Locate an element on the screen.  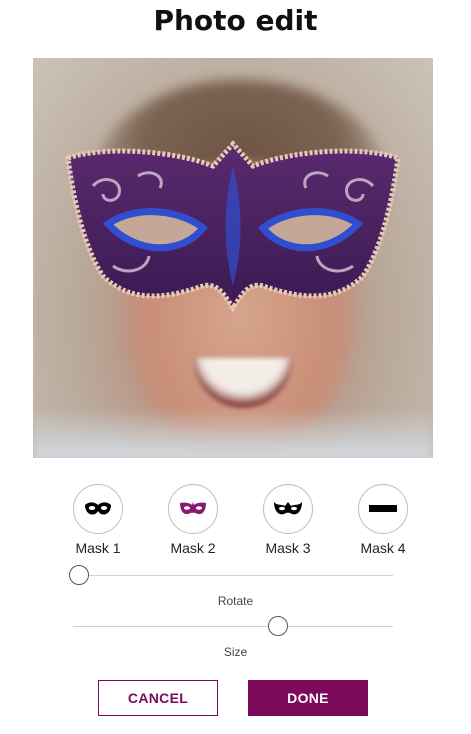
mask-option-4: Mask 4 is located at coordinates (383, 520).